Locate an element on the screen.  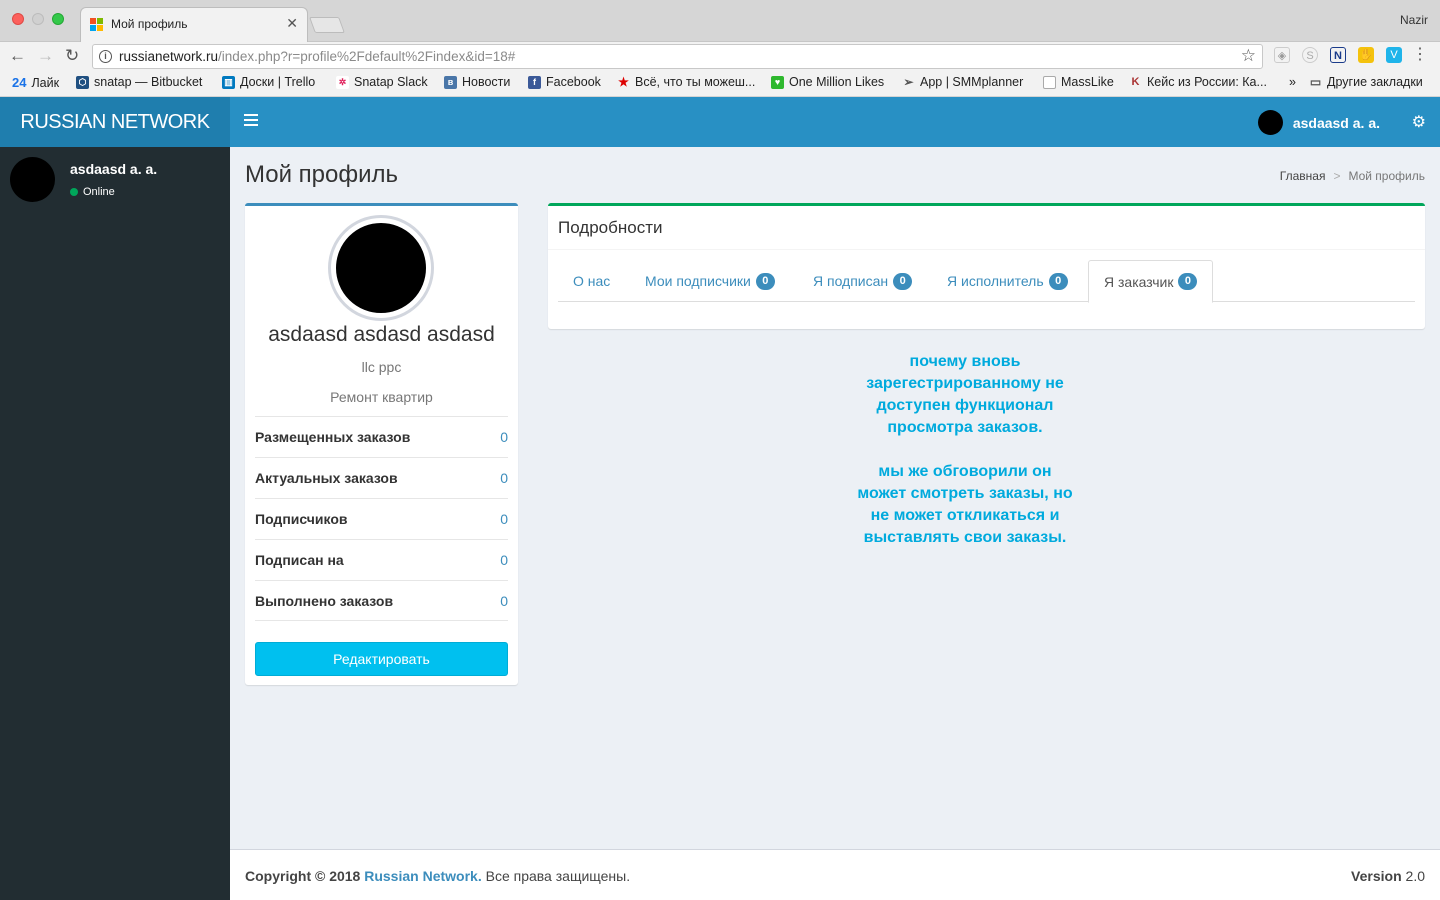
breadcrumb-home-link: Главная is located at coordinates (1303, 176).